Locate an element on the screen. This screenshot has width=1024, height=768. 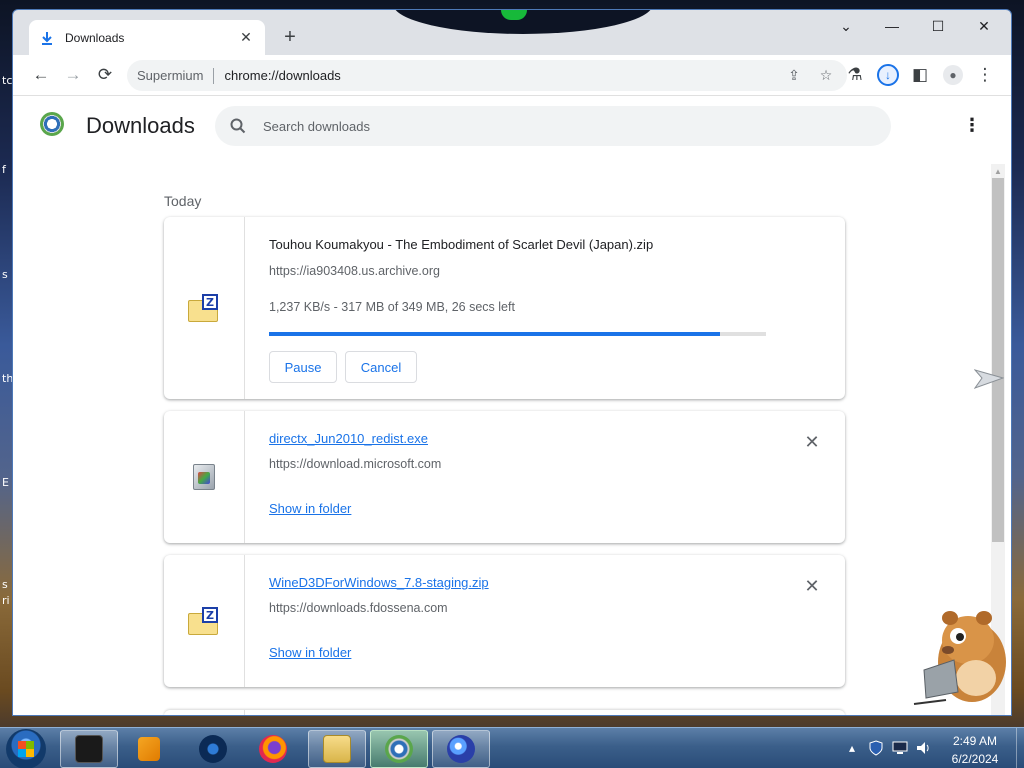
close-window-button: ✕ is located at coordinates (984, 26).